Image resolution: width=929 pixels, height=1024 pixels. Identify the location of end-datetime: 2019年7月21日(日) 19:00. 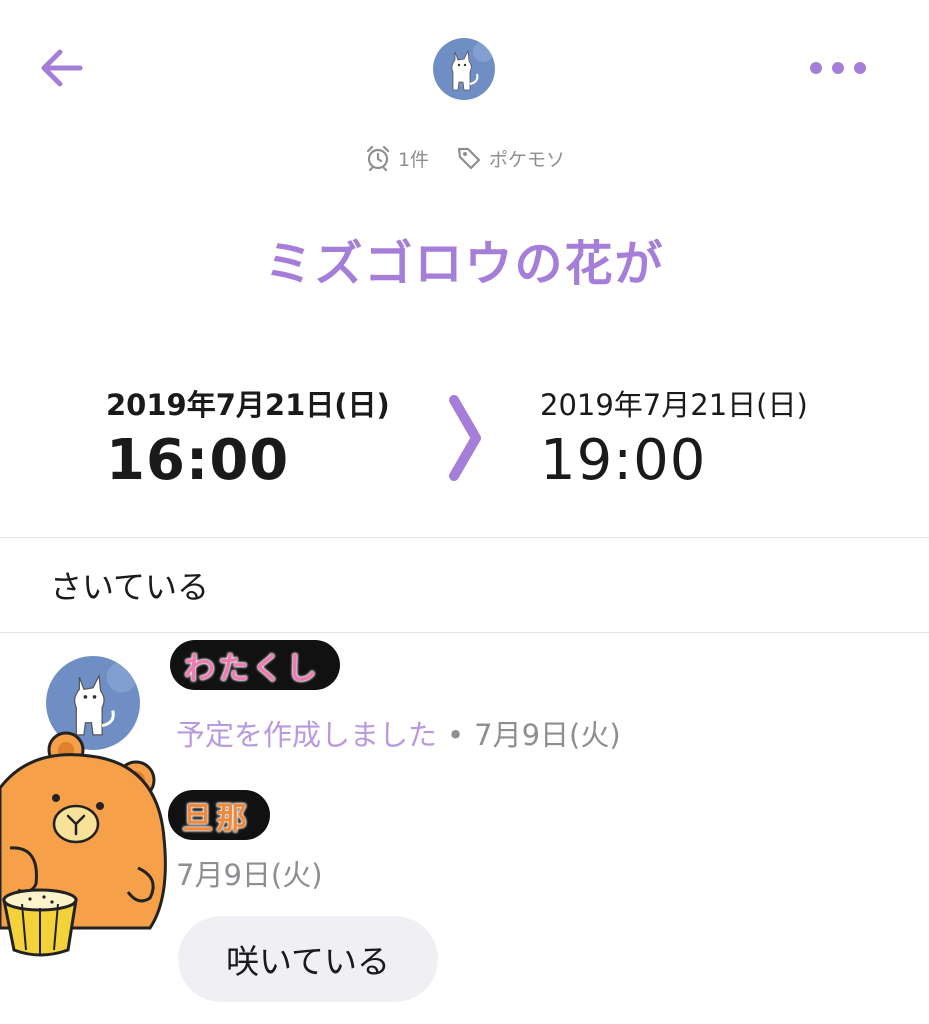
(674, 437).